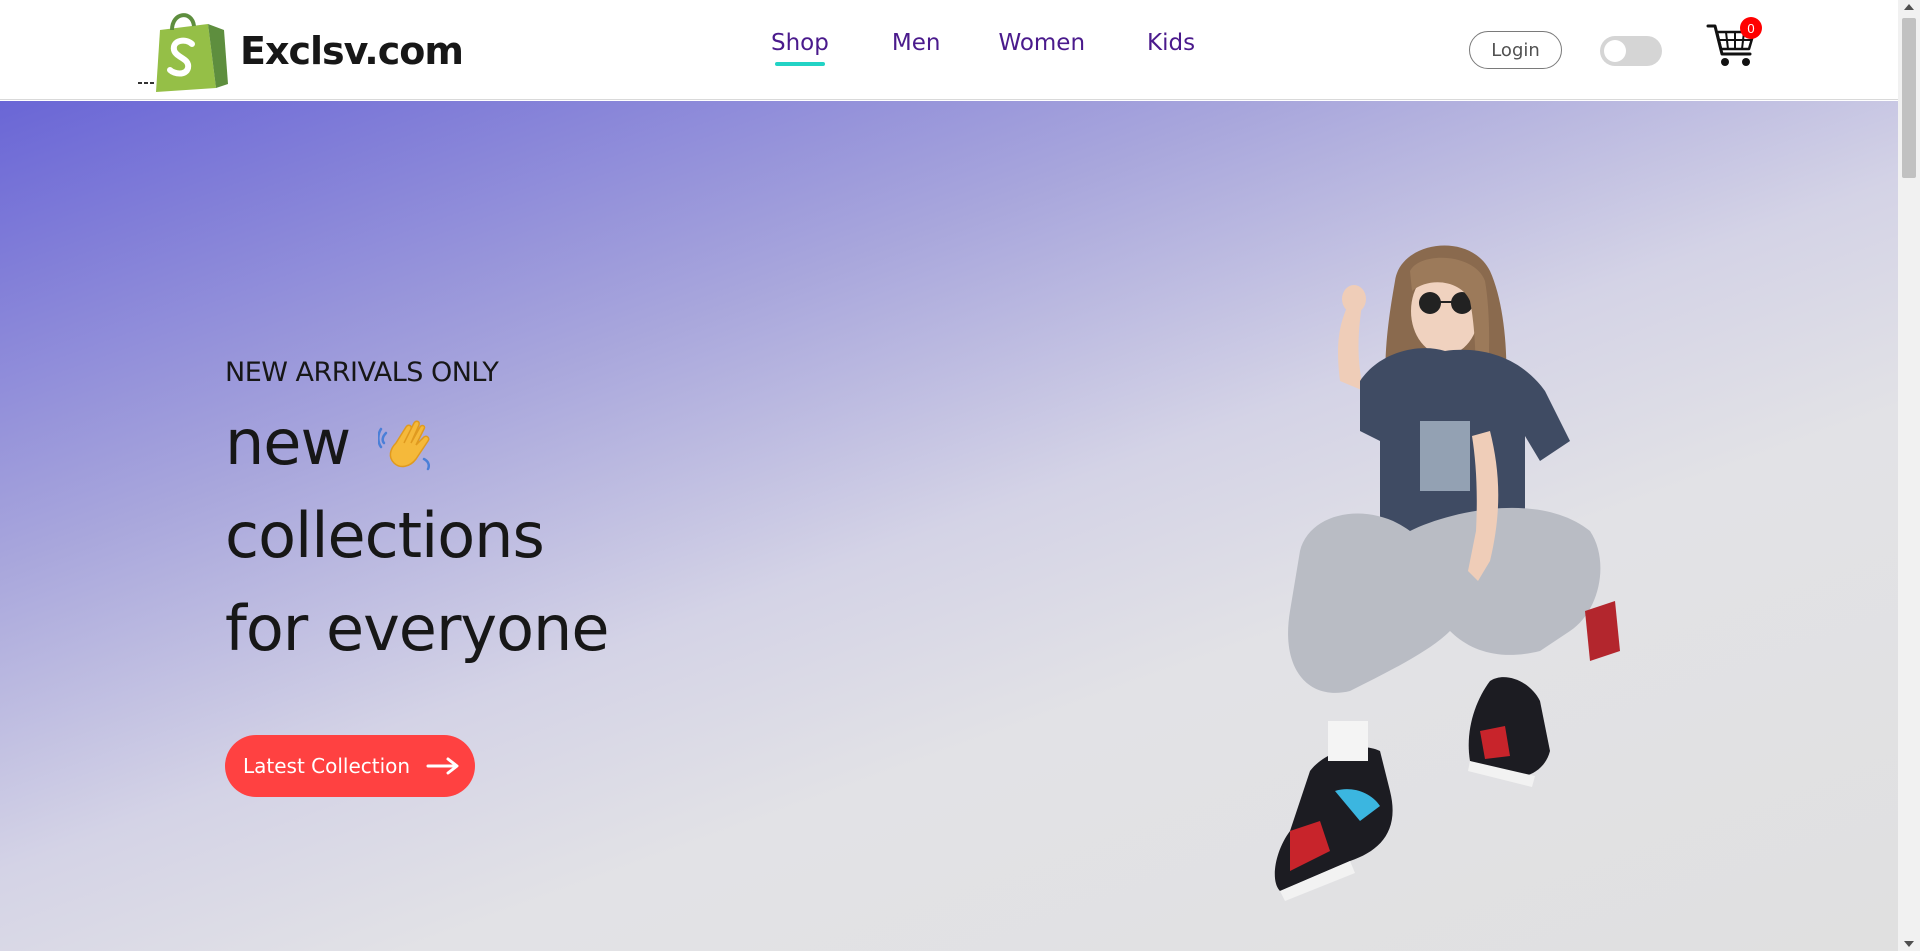 This screenshot has height=951, width=1920. I want to click on nav-item-shop: Shop, so click(800, 48).